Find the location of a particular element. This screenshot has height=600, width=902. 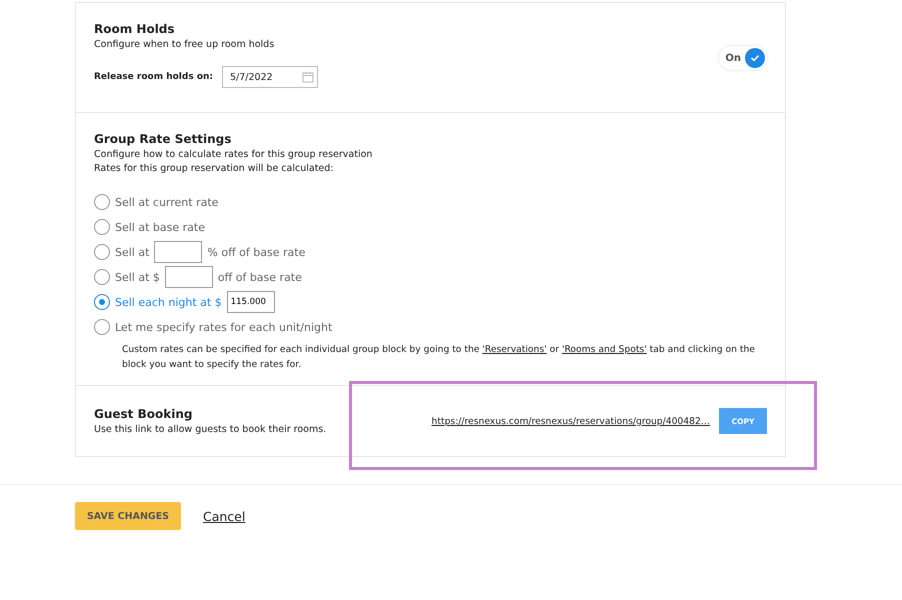

toggle-switch: On is located at coordinates (743, 58).